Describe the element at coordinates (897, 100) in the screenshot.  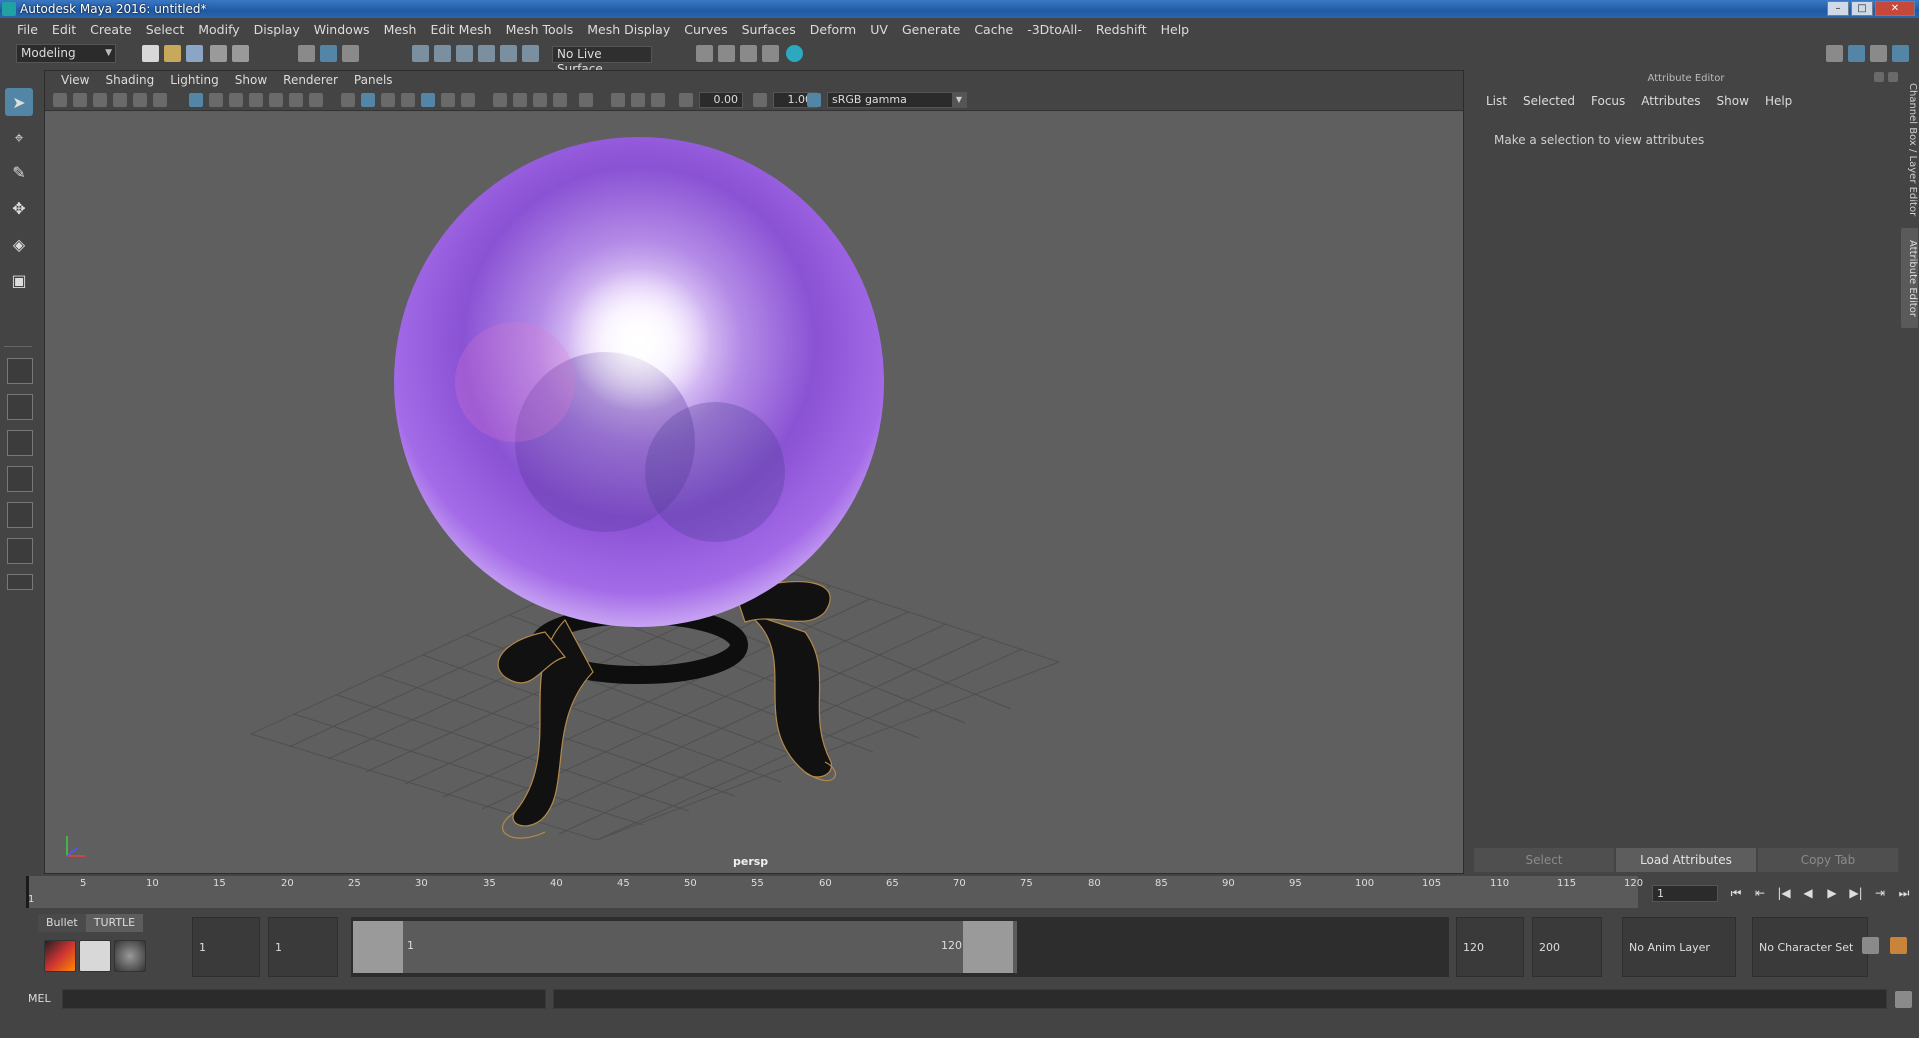
I see `view-transform-select: sRGB gamma ▼` at that location.